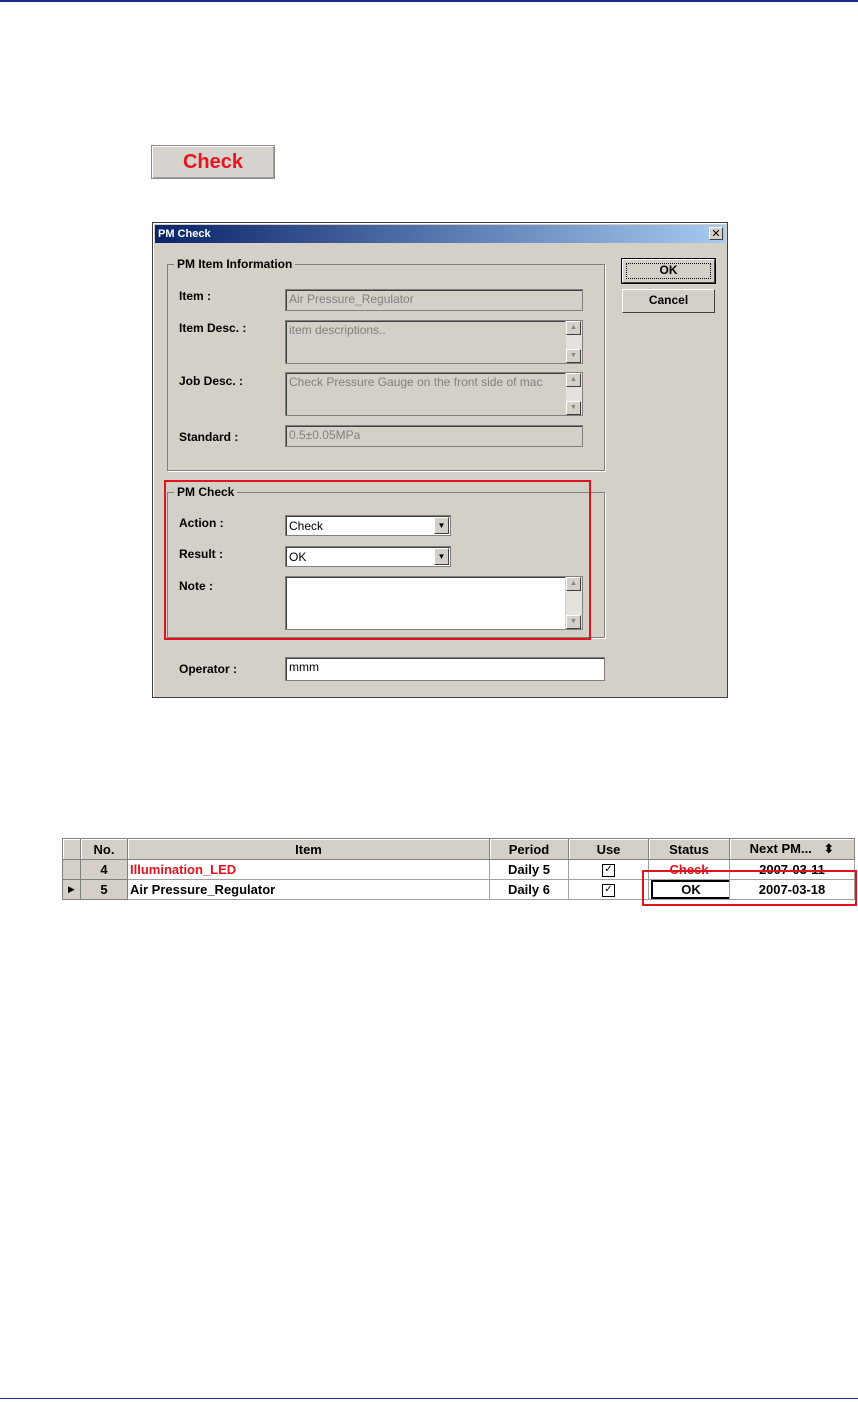 Image resolution: width=858 pixels, height=1402 pixels. What do you see at coordinates (201, 523) in the screenshot?
I see `action-label: Action :` at bounding box center [201, 523].